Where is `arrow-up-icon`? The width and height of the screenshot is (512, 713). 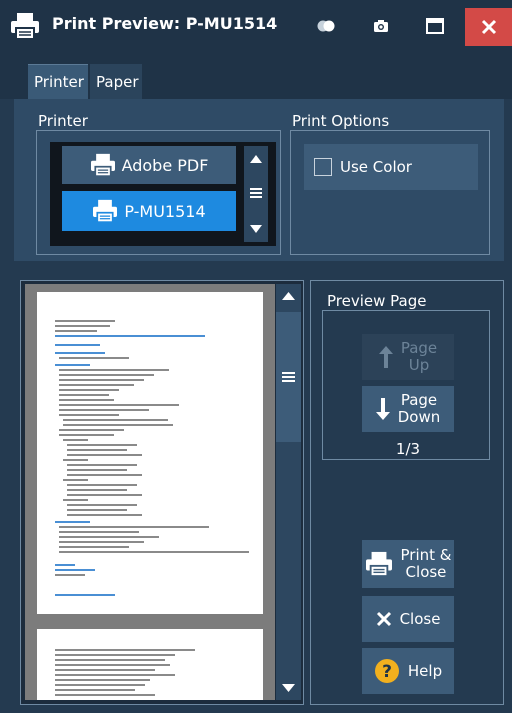 arrow-up-icon is located at coordinates (385, 357).